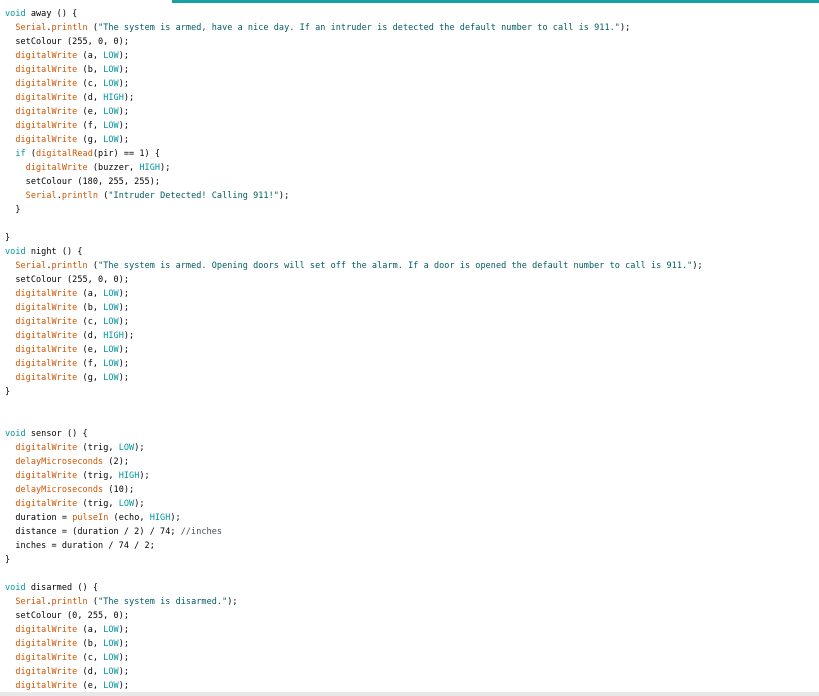 This screenshot has width=819, height=696. What do you see at coordinates (82, 154) in the screenshot?
I see `code-line: if (digitalRead(pir) == 1) {` at bounding box center [82, 154].